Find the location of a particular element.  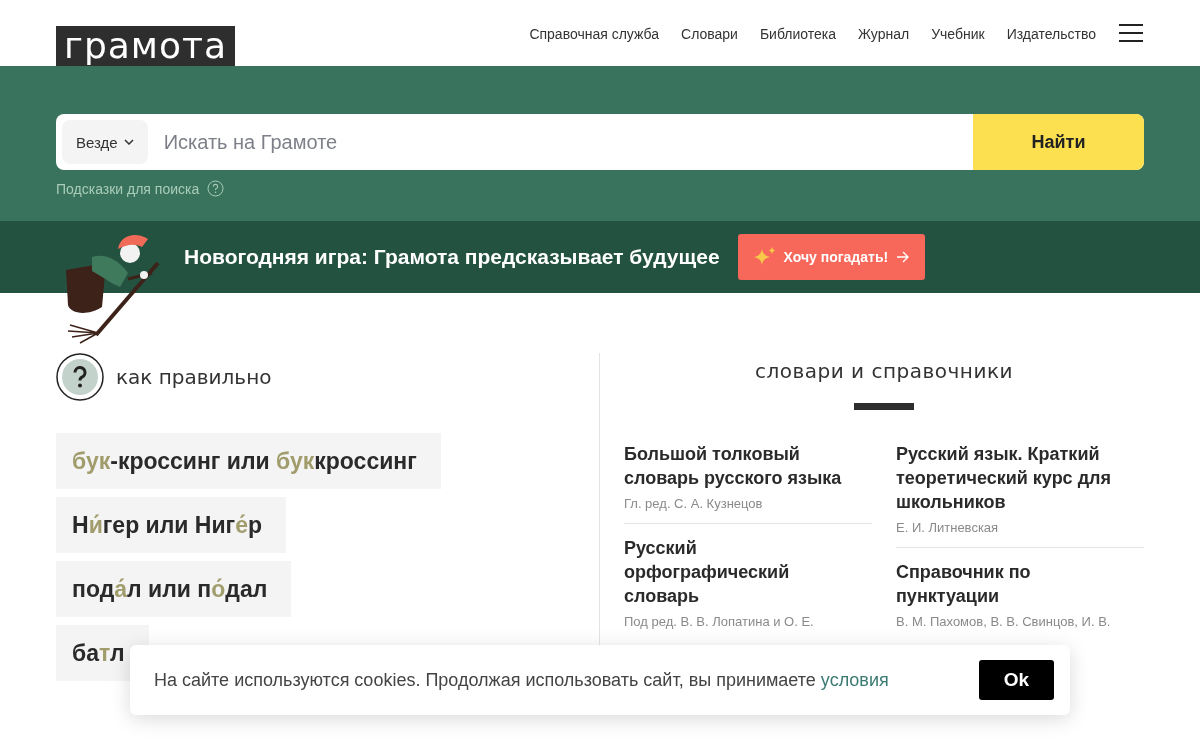

ok-button: Ok is located at coordinates (1016, 680).